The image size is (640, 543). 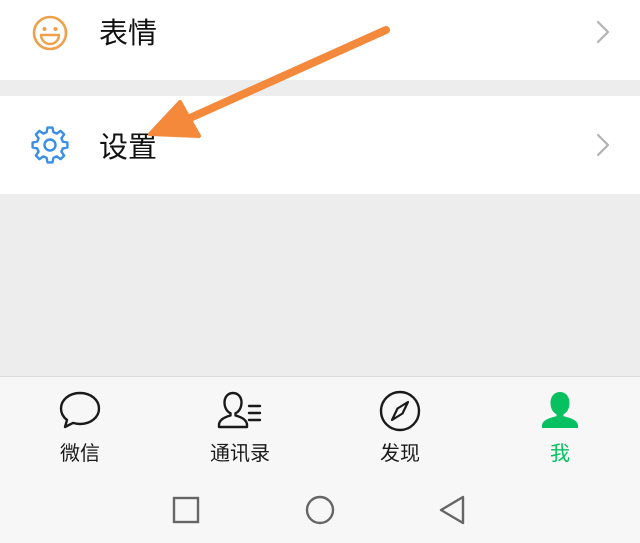 I want to click on home-button, so click(x=320, y=510).